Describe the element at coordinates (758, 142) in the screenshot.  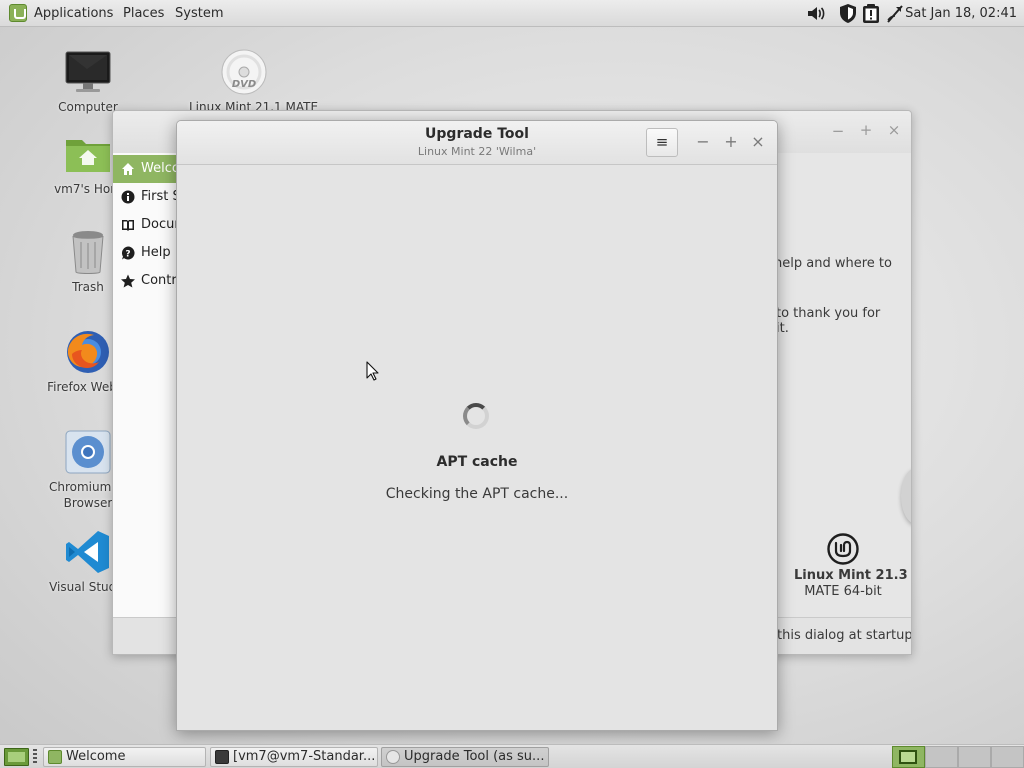
I see `close-button: ×` at that location.